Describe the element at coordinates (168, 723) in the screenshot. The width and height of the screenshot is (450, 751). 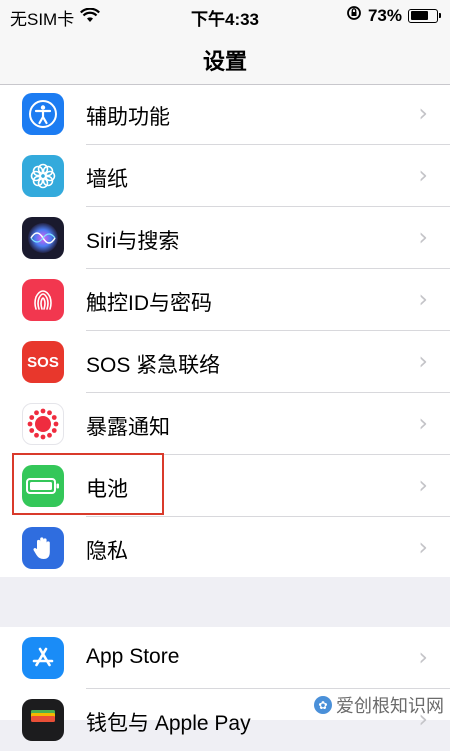
I see `row-label: 钱包与 Apple Pay` at that location.